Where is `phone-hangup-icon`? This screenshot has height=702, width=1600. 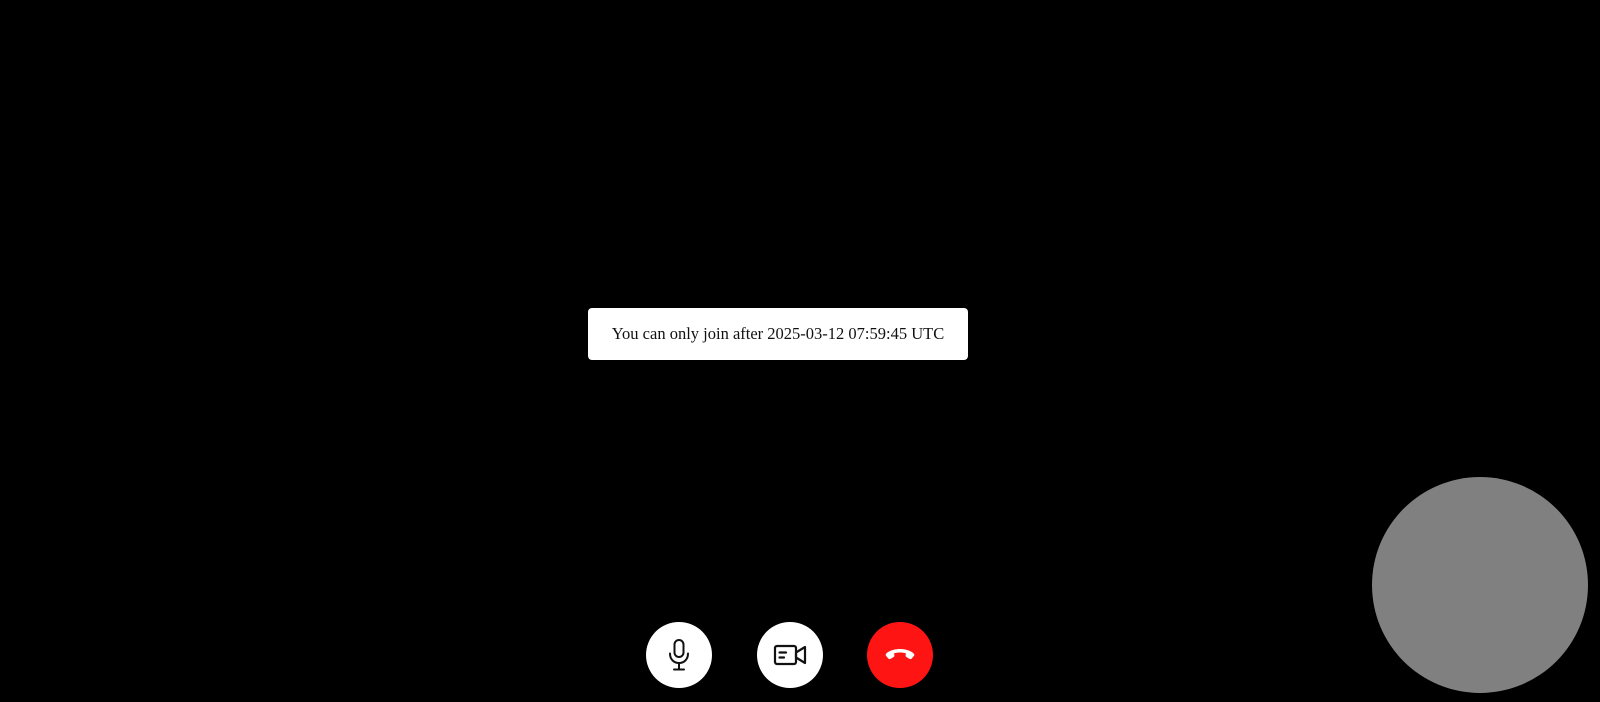
phone-hangup-icon is located at coordinates (900, 655).